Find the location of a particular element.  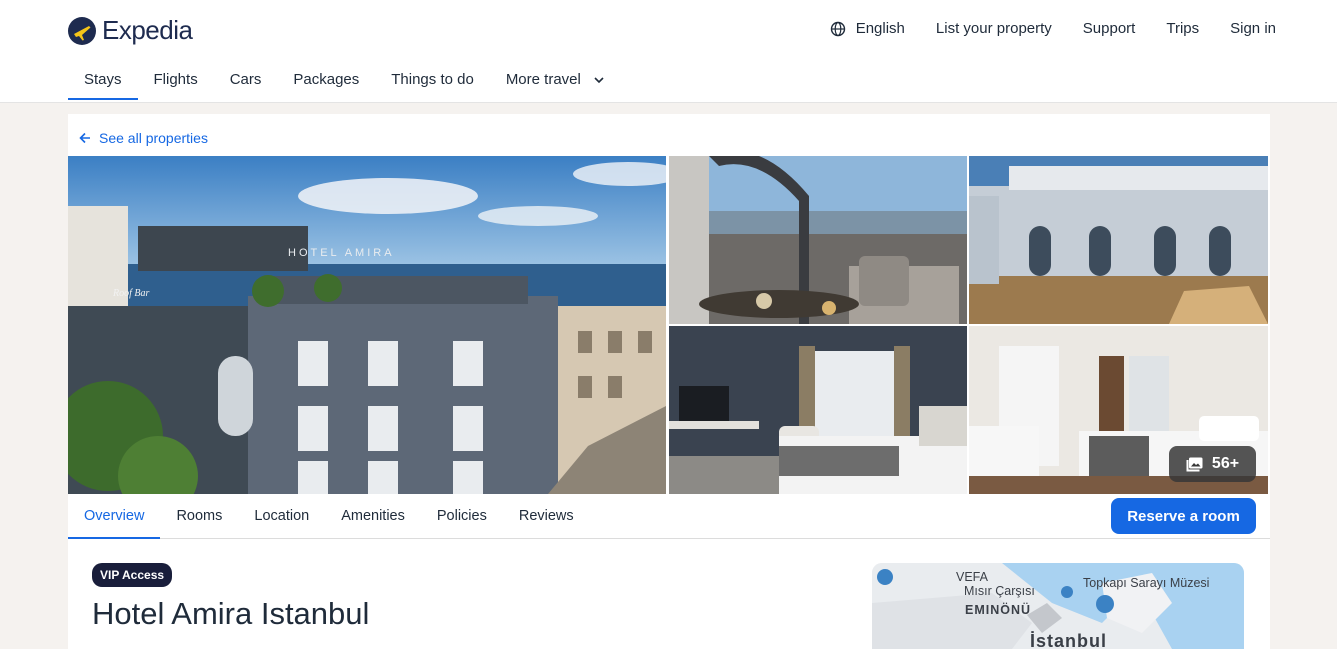

nav-flights: Flights is located at coordinates (176, 81).